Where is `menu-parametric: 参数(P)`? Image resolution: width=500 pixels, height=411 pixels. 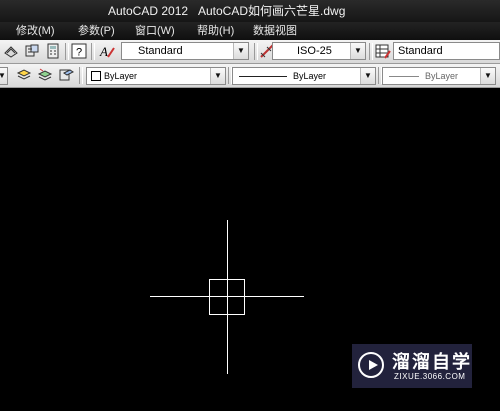
menu-parametric: 参数(P) is located at coordinates (96, 31).